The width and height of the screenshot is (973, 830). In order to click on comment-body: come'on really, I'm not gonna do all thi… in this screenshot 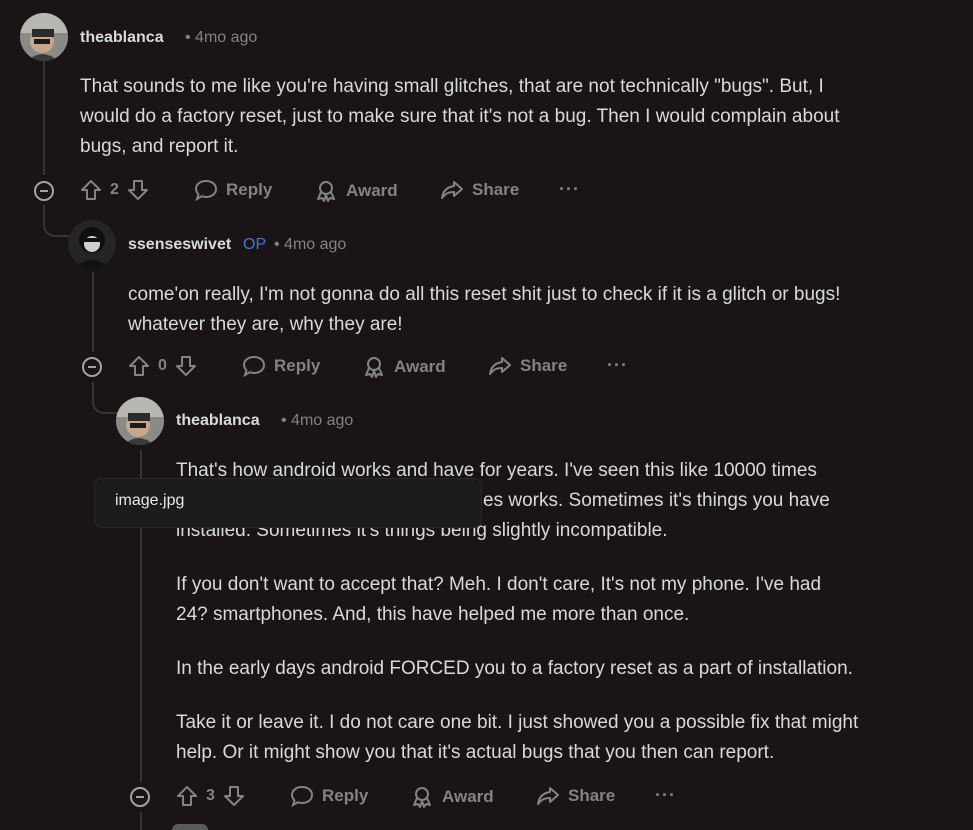, I will do `click(484, 310)`.